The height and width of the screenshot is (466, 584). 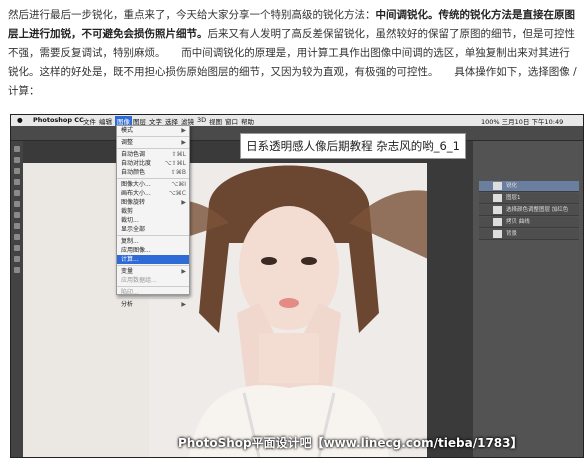 I want to click on stamp-tool-icon, so click(x=17, y=215).